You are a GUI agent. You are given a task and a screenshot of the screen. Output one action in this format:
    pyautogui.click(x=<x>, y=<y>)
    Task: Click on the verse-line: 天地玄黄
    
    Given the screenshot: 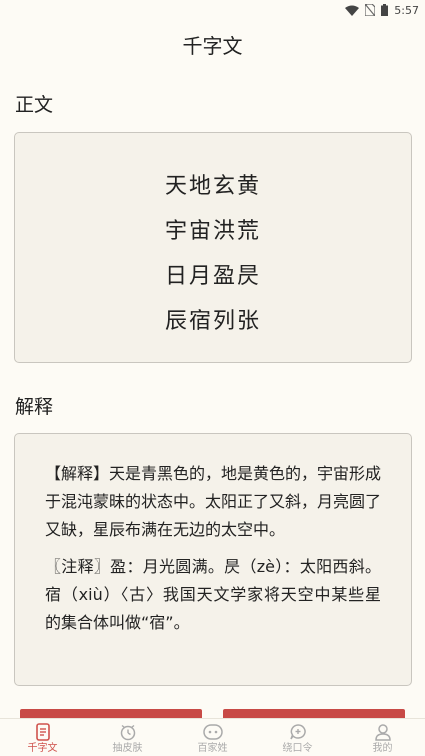 What is the action you would take?
    pyautogui.click(x=212, y=186)
    